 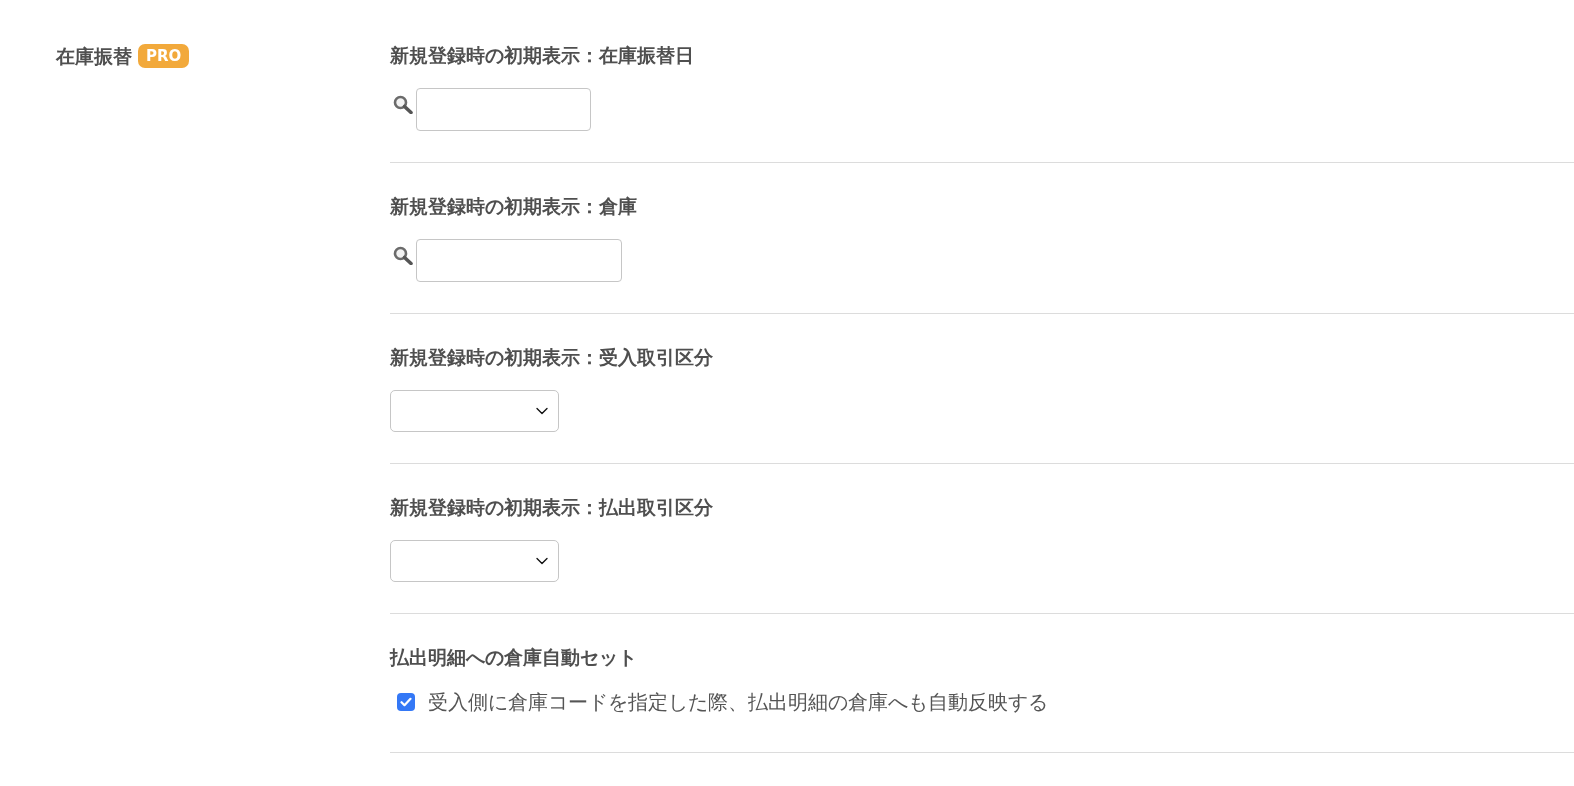 What do you see at coordinates (514, 206) in the screenshot?
I see `setting-label: 新規登録時の初期表示：倉庫` at bounding box center [514, 206].